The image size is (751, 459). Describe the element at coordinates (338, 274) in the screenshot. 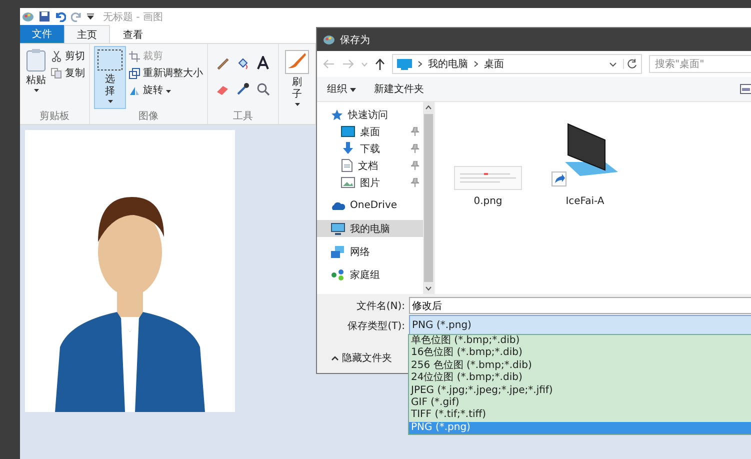

I see `people-icon` at that location.